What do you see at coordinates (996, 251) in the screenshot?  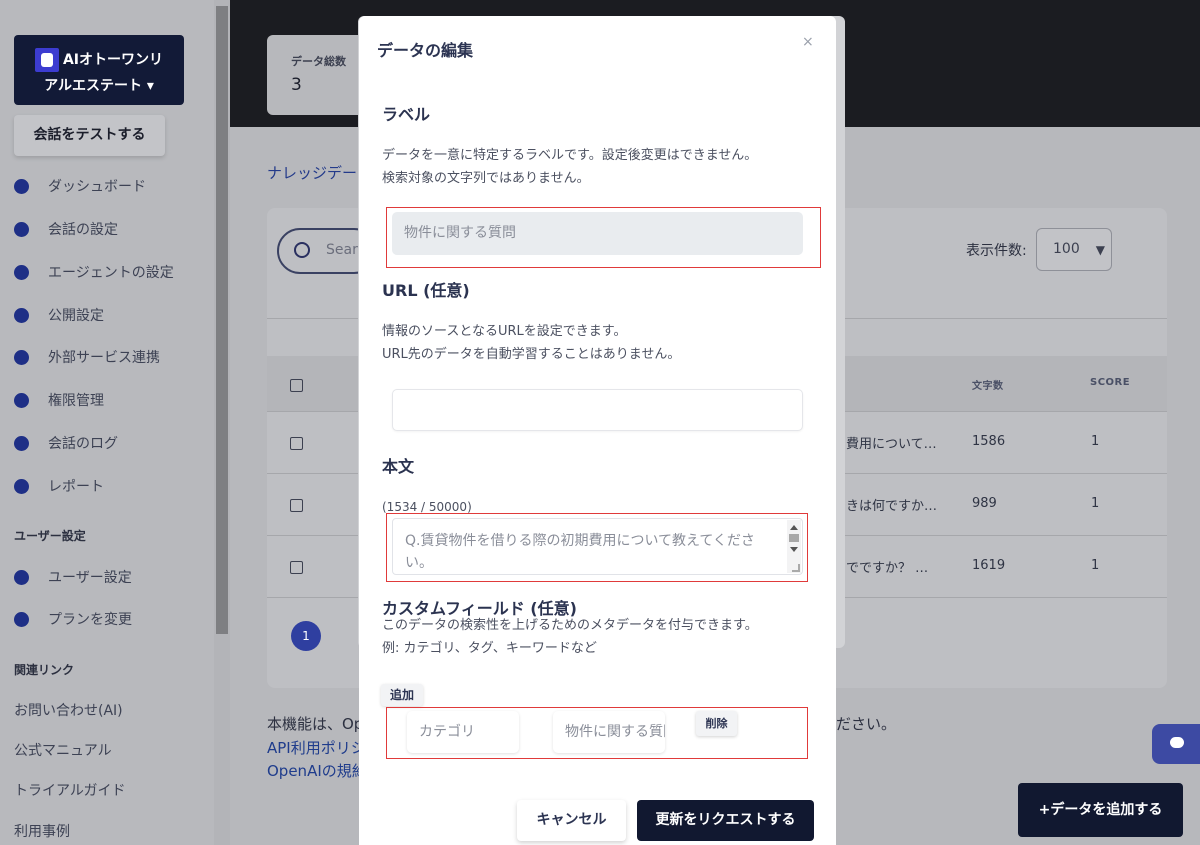 I see `per-page-label: 表示件数:` at bounding box center [996, 251].